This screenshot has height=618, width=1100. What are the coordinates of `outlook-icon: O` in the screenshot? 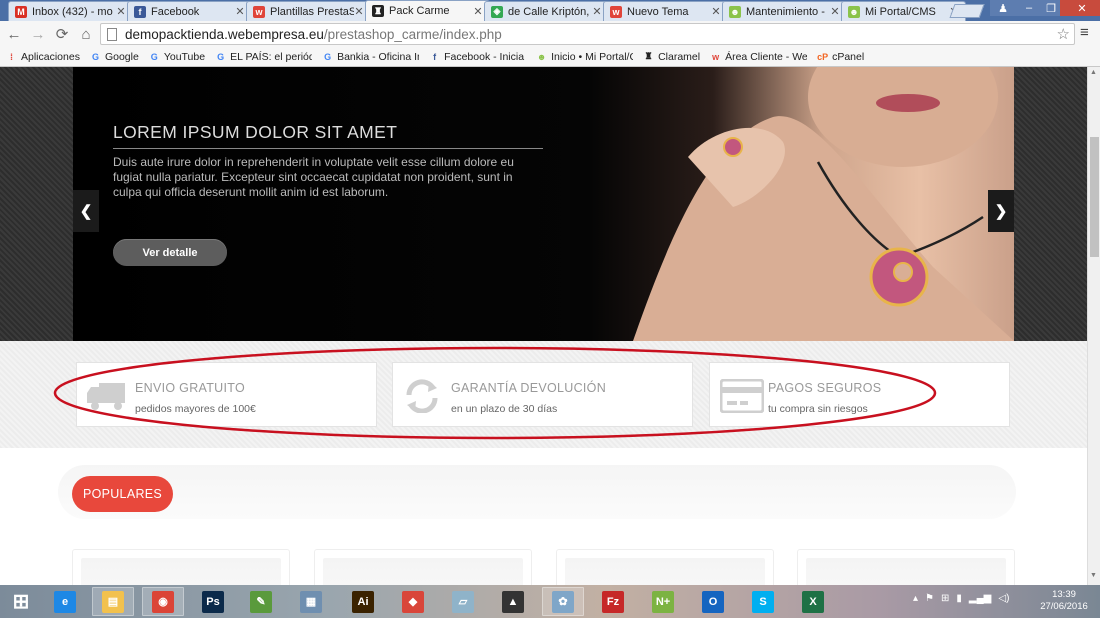 It's located at (713, 601).